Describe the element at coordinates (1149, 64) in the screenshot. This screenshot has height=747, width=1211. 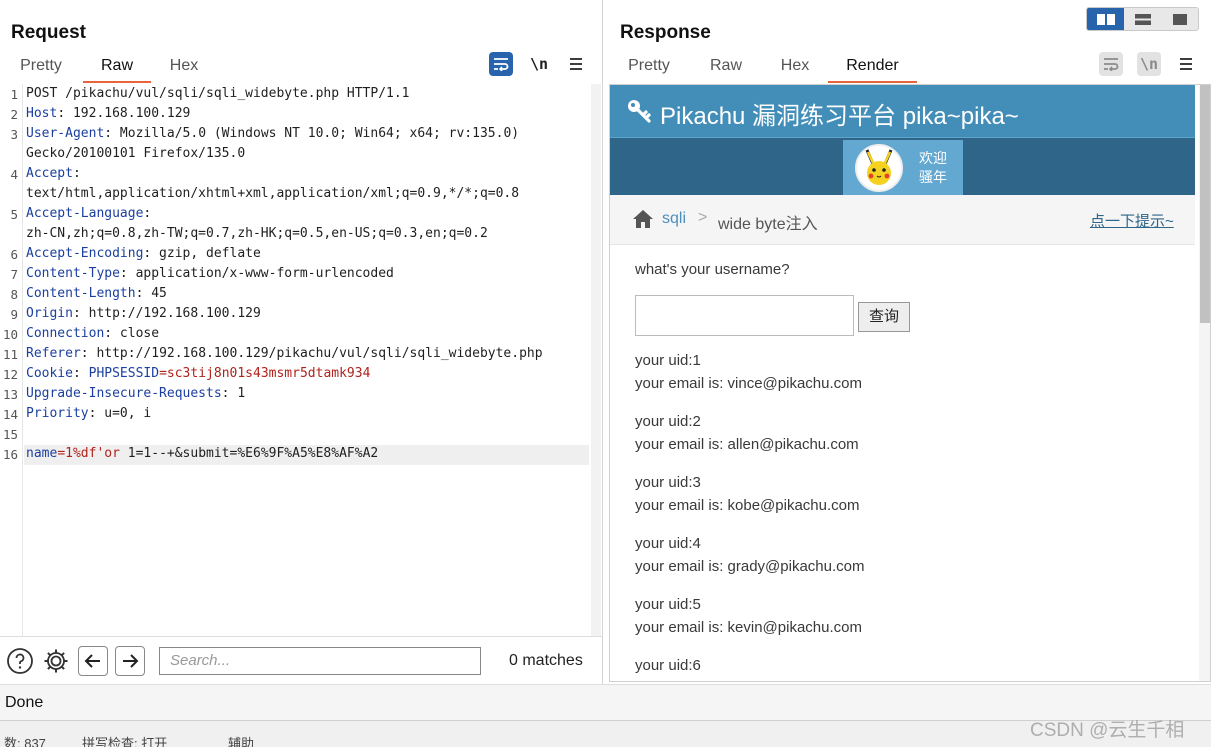
I see `show-newlines-disabled-icon: \n` at that location.